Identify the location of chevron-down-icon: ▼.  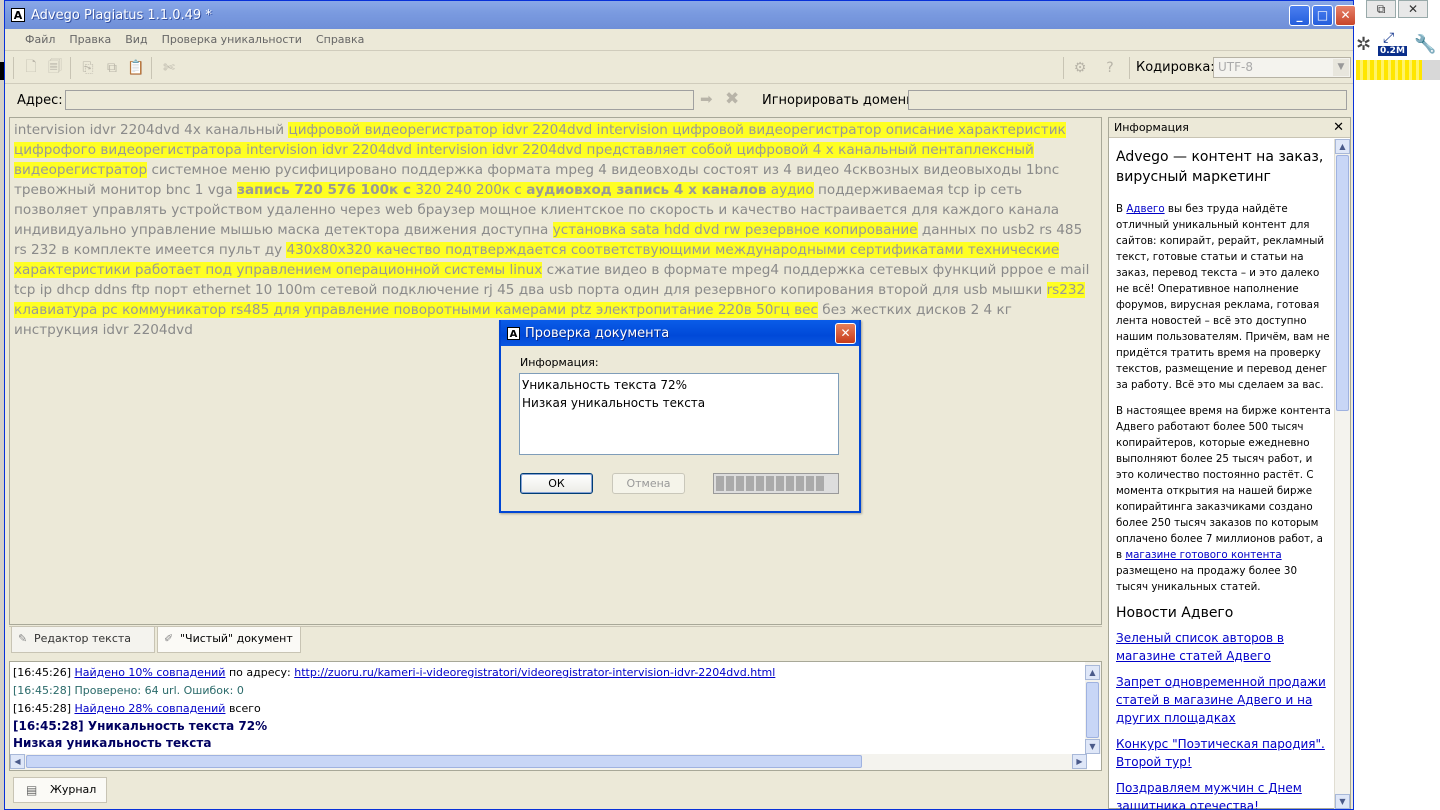
(1341, 67).